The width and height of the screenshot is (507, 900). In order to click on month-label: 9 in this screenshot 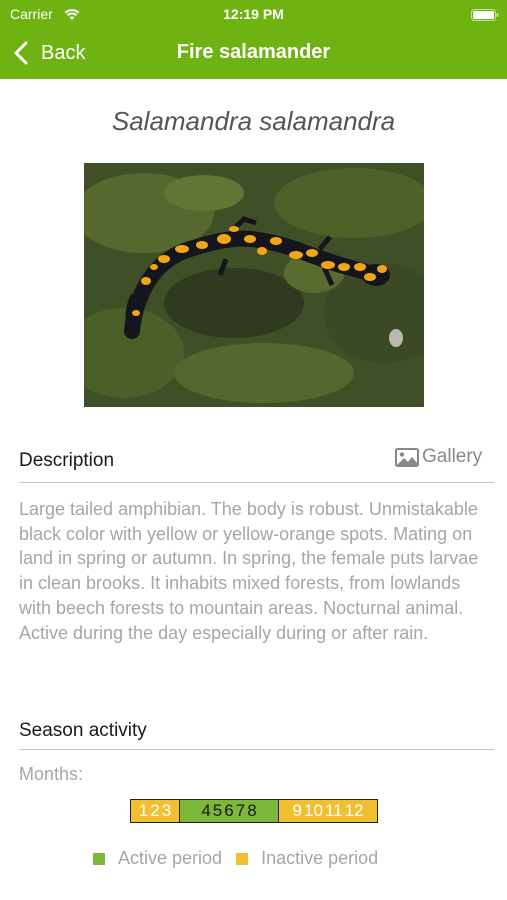, I will do `click(297, 810)`.